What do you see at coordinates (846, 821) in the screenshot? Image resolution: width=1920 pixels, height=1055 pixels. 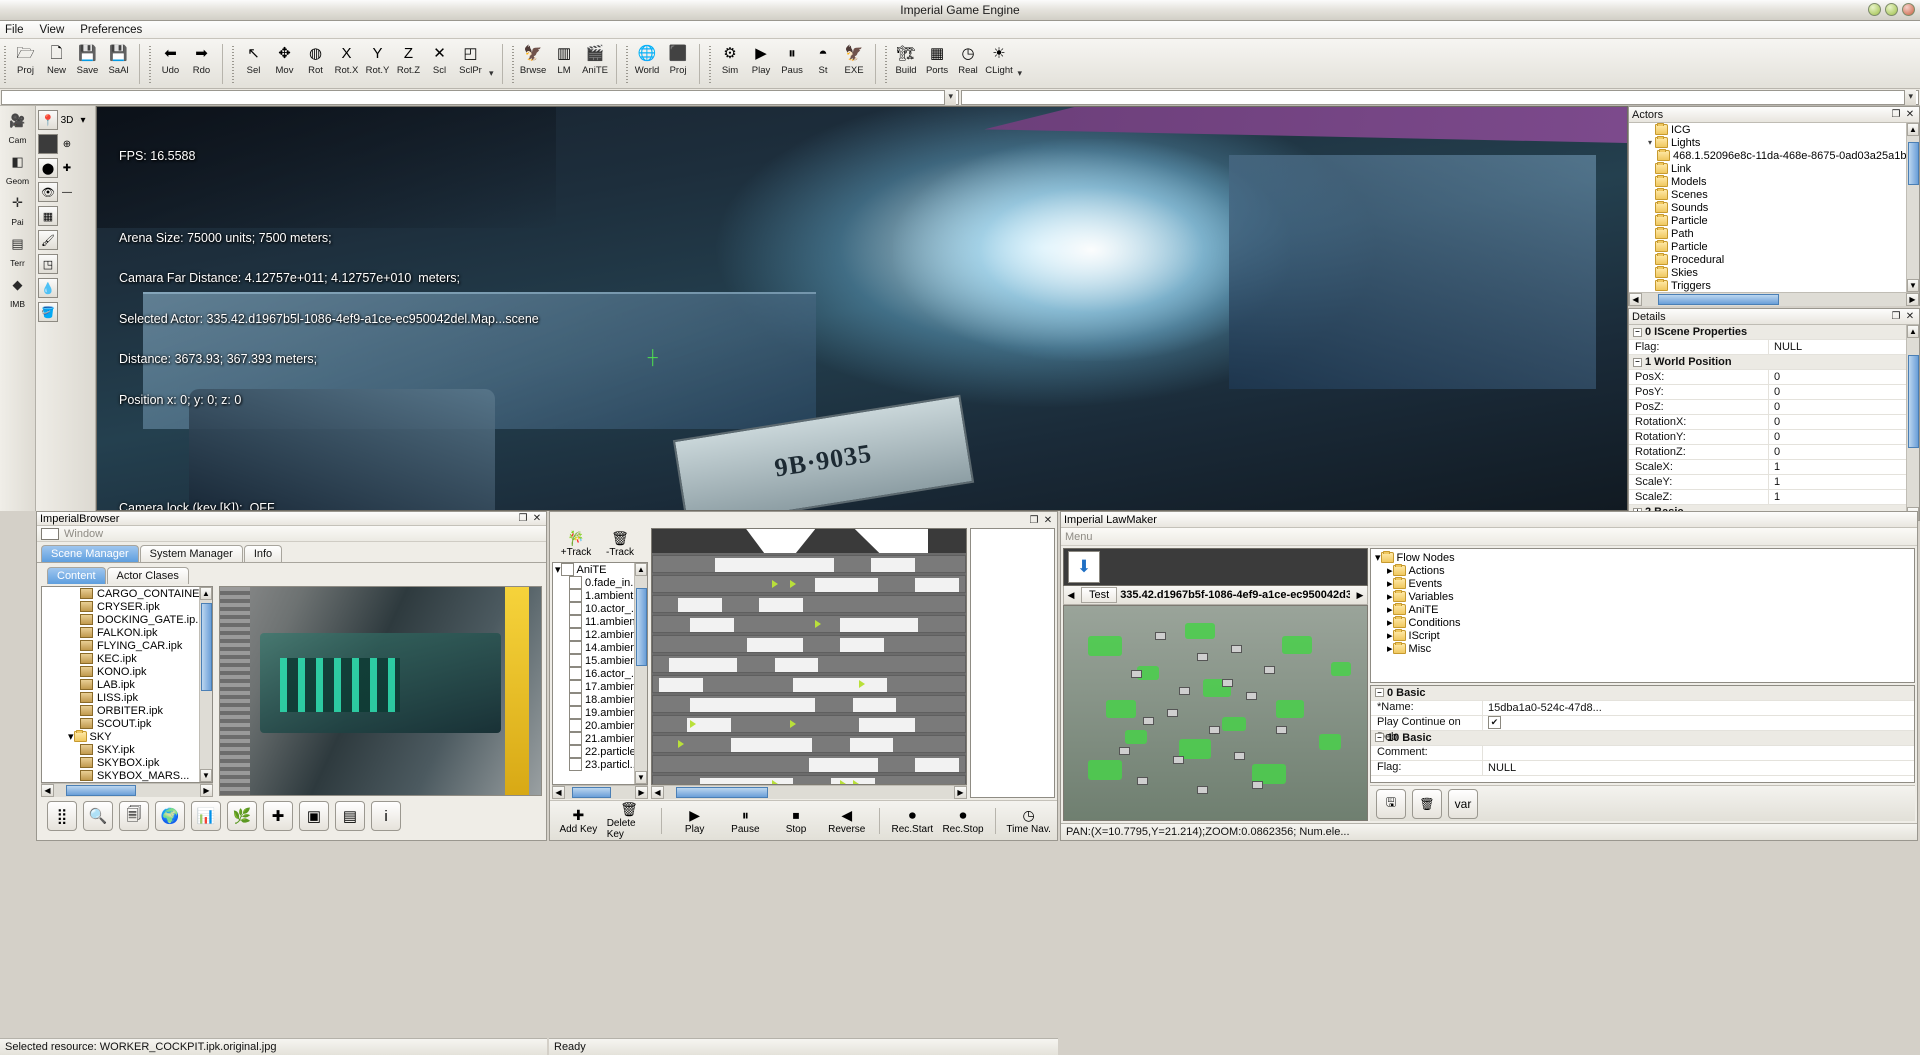 I see `anite-reverse-button: ◀ Reverse` at bounding box center [846, 821].